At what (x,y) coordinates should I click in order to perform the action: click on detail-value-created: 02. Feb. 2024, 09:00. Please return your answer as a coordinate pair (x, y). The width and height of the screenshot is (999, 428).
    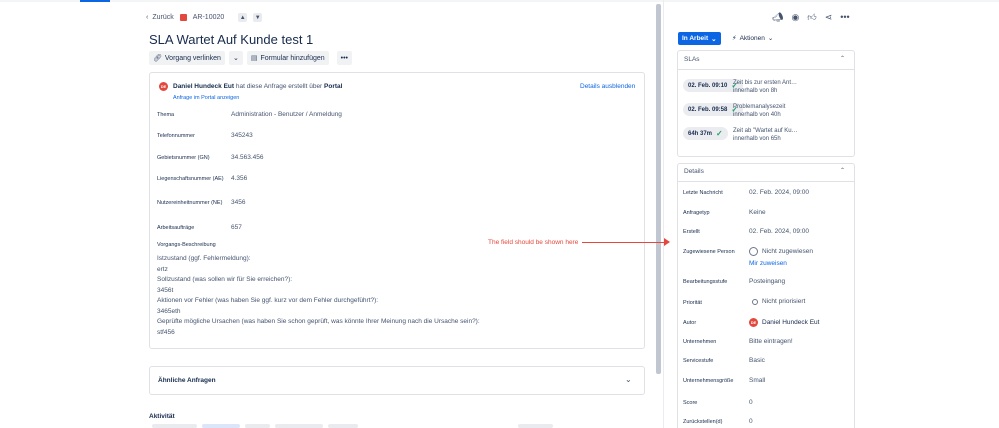
    Looking at the image, I should click on (779, 231).